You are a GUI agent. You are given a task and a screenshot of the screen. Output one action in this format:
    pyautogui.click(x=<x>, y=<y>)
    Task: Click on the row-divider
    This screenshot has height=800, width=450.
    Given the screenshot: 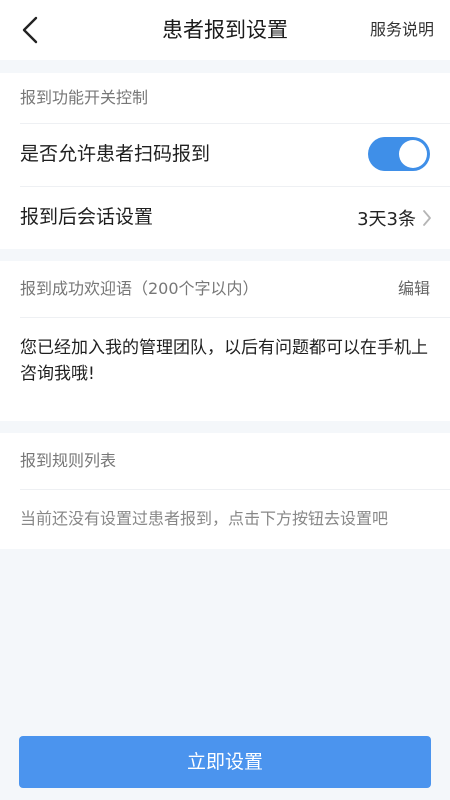 What is the action you would take?
    pyautogui.click(x=235, y=317)
    